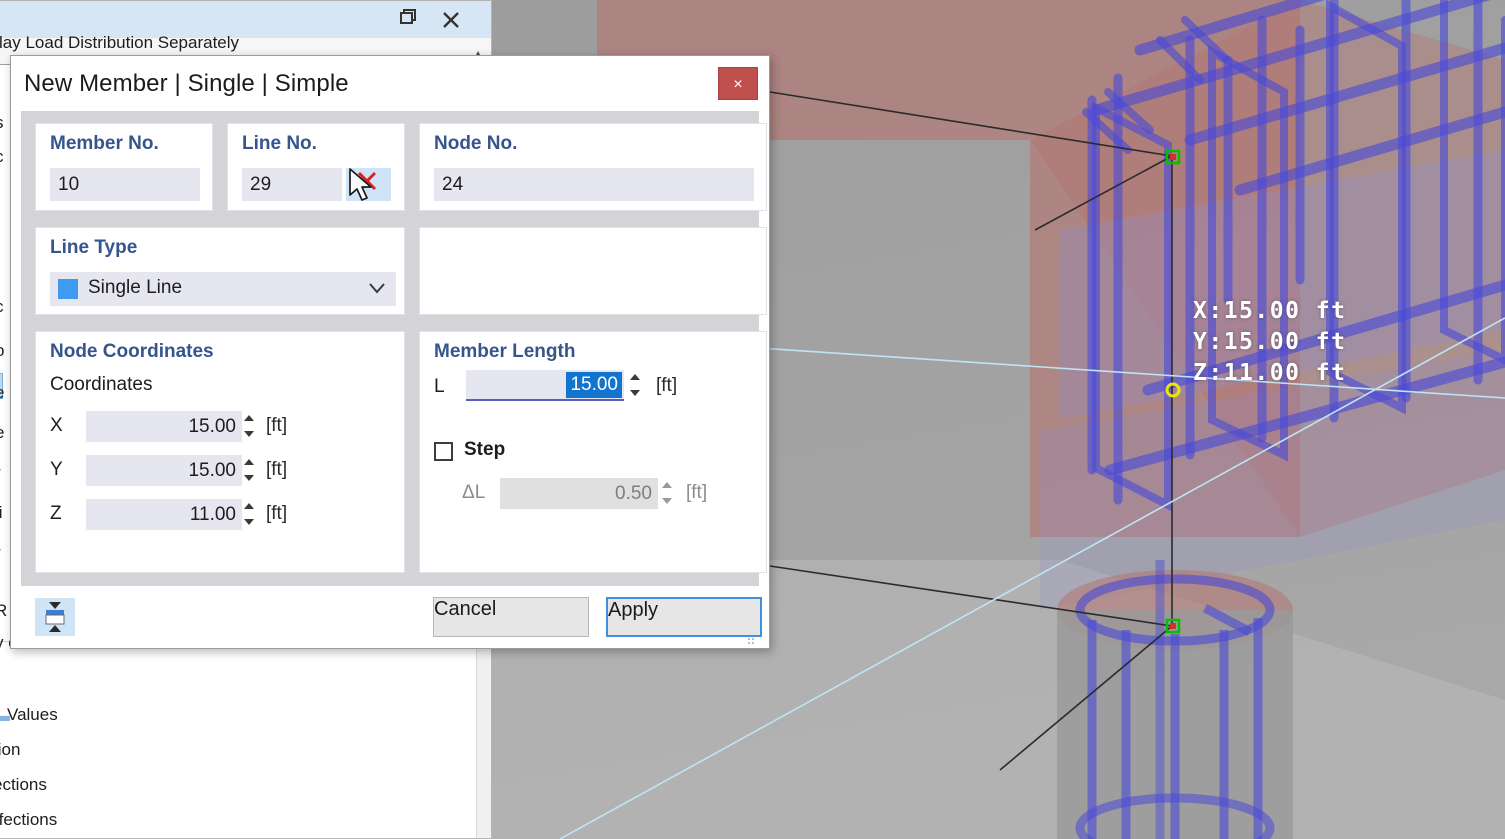 Image resolution: width=1505 pixels, height=839 pixels. Describe the element at coordinates (277, 425) in the screenshot. I see `coord-x-unit: [ft]` at that location.